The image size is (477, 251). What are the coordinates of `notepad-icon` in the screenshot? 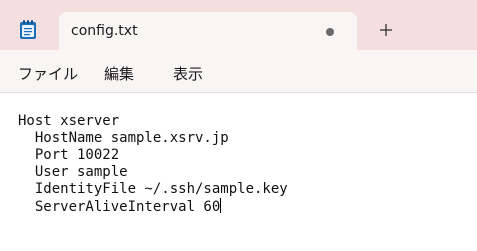 It's located at (28, 30).